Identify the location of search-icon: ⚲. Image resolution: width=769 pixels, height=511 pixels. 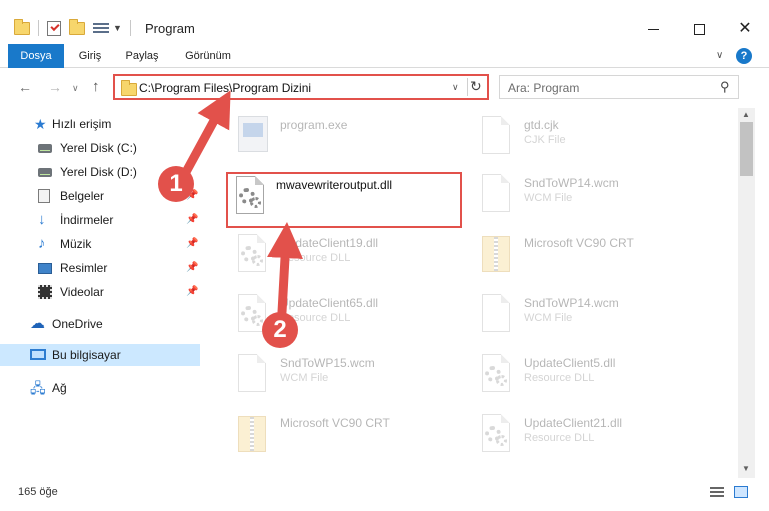
(725, 87).